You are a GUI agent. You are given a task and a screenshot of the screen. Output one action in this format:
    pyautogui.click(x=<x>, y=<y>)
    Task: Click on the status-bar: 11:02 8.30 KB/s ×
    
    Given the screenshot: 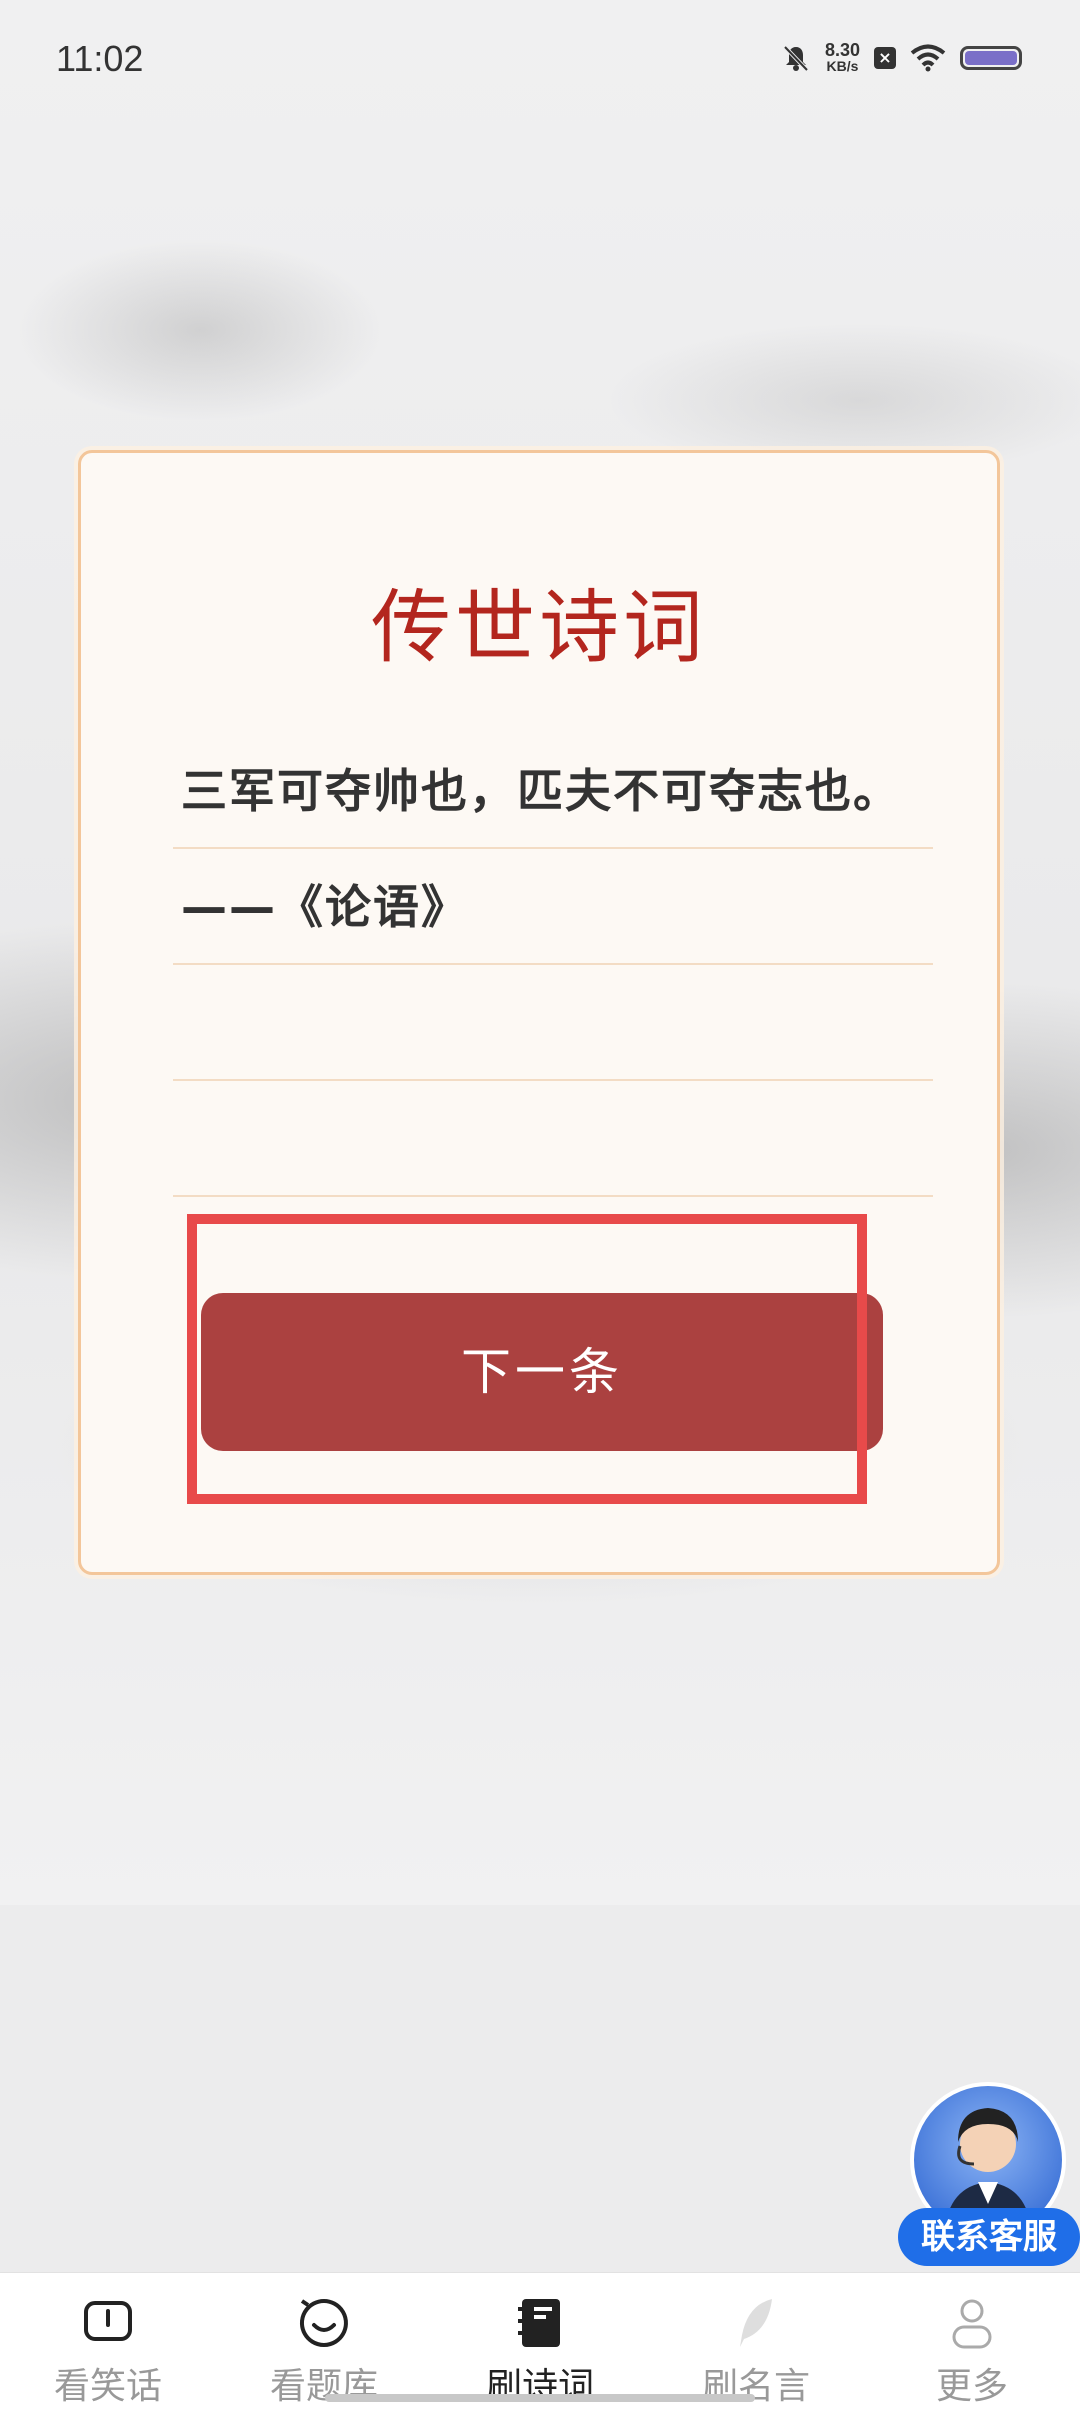 What is the action you would take?
    pyautogui.click(x=540, y=60)
    